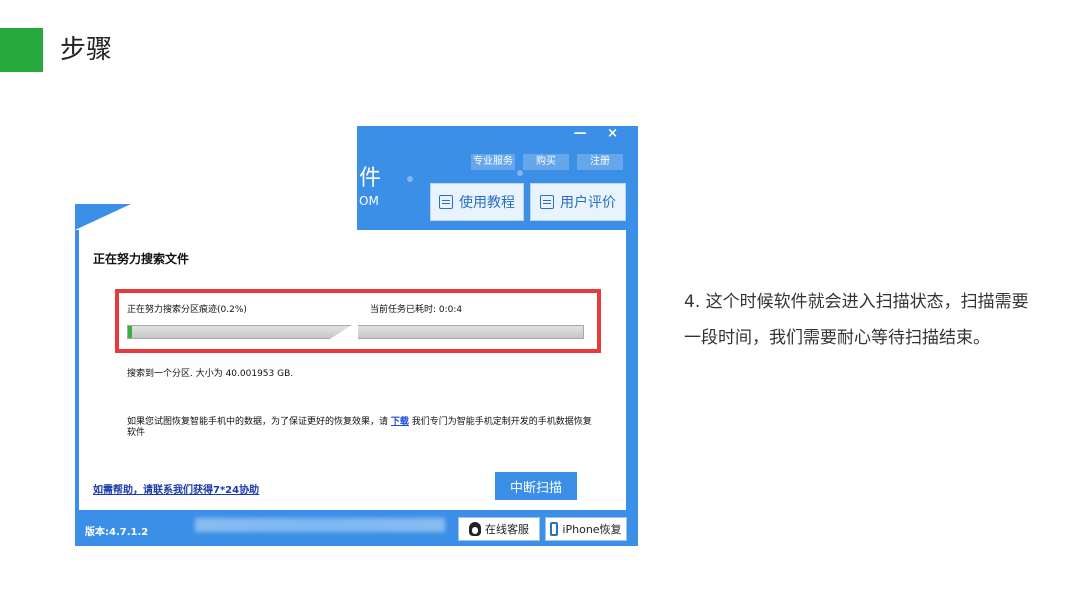  Describe the element at coordinates (600, 162) in the screenshot. I see `top-link-register: 注册` at that location.